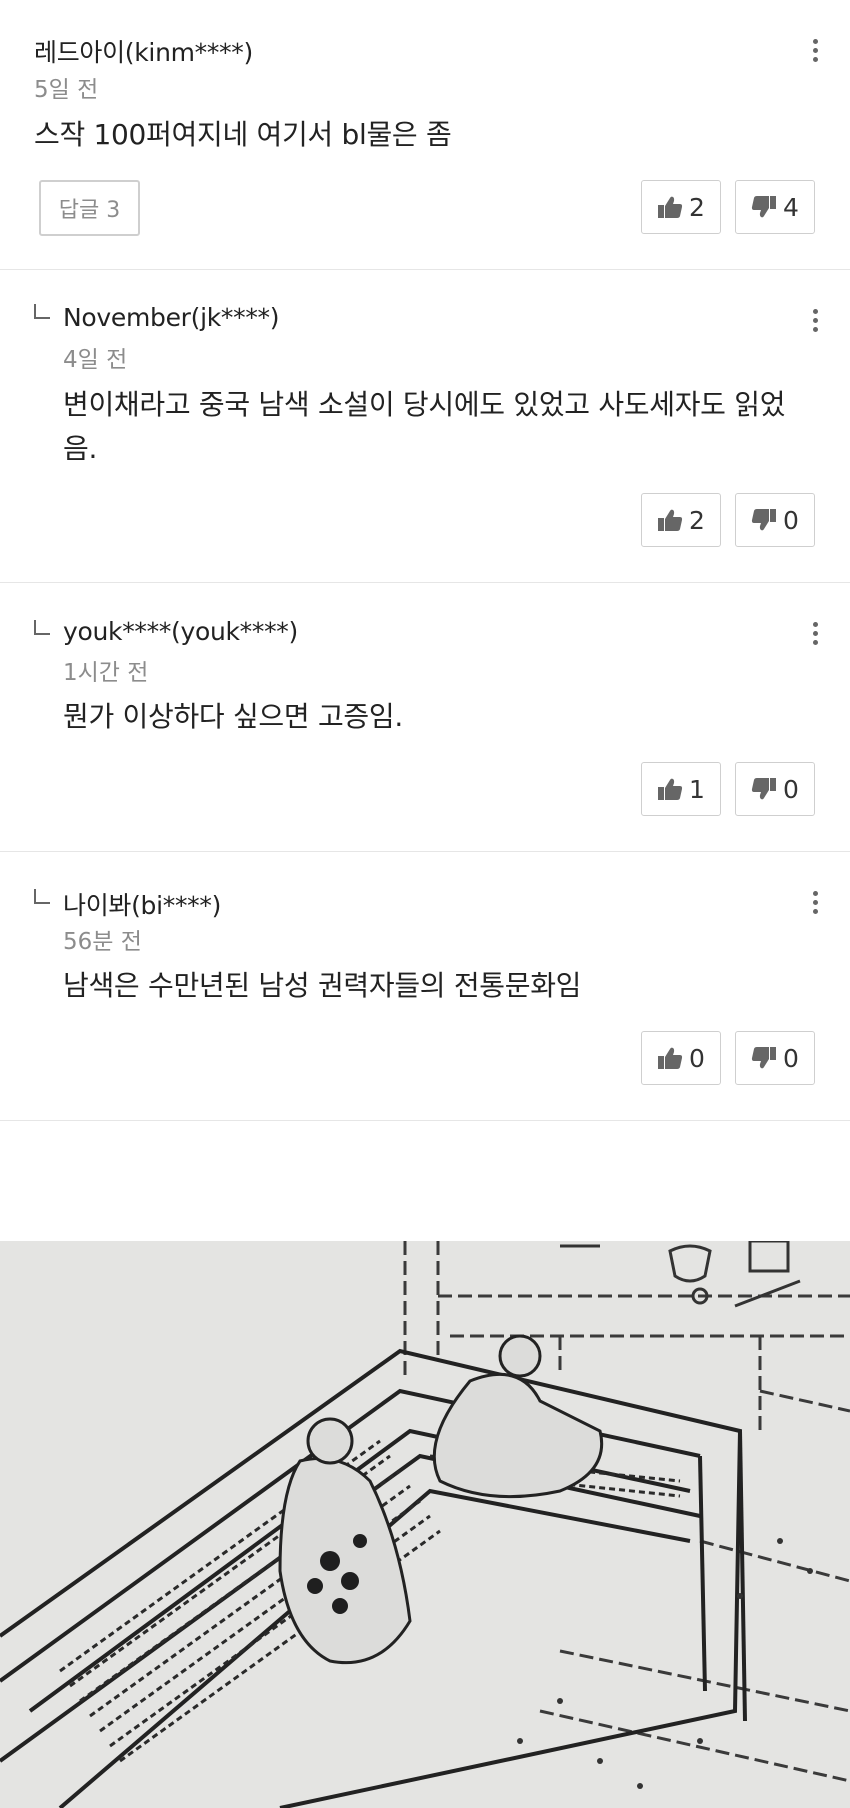 The height and width of the screenshot is (1808, 850). What do you see at coordinates (106, 673) in the screenshot?
I see `comment-time: 1시간 전` at bounding box center [106, 673].